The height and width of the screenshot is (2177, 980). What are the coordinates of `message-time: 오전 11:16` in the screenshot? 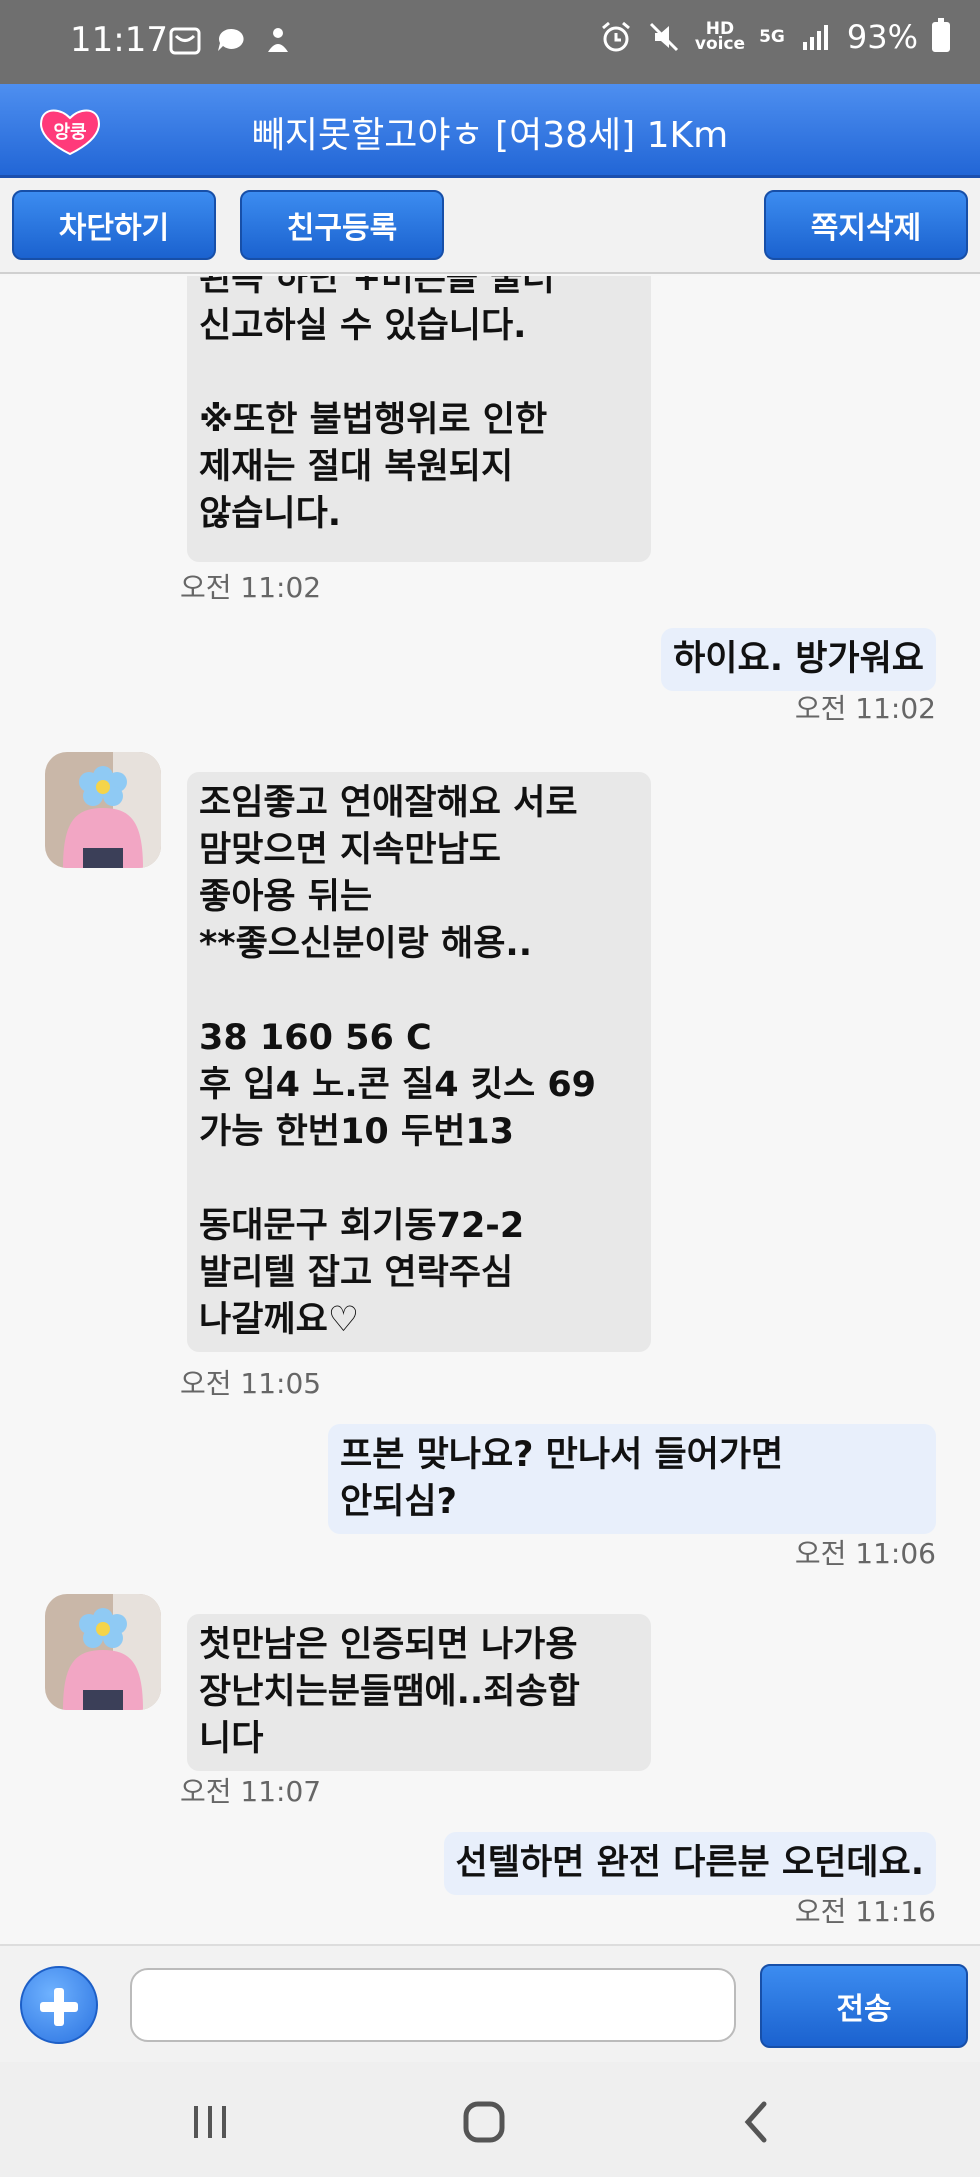 It's located at (865, 1911).